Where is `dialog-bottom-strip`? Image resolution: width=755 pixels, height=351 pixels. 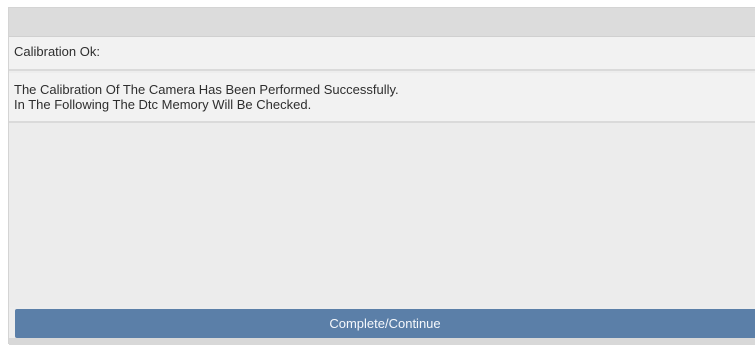 dialog-bottom-strip is located at coordinates (382, 341).